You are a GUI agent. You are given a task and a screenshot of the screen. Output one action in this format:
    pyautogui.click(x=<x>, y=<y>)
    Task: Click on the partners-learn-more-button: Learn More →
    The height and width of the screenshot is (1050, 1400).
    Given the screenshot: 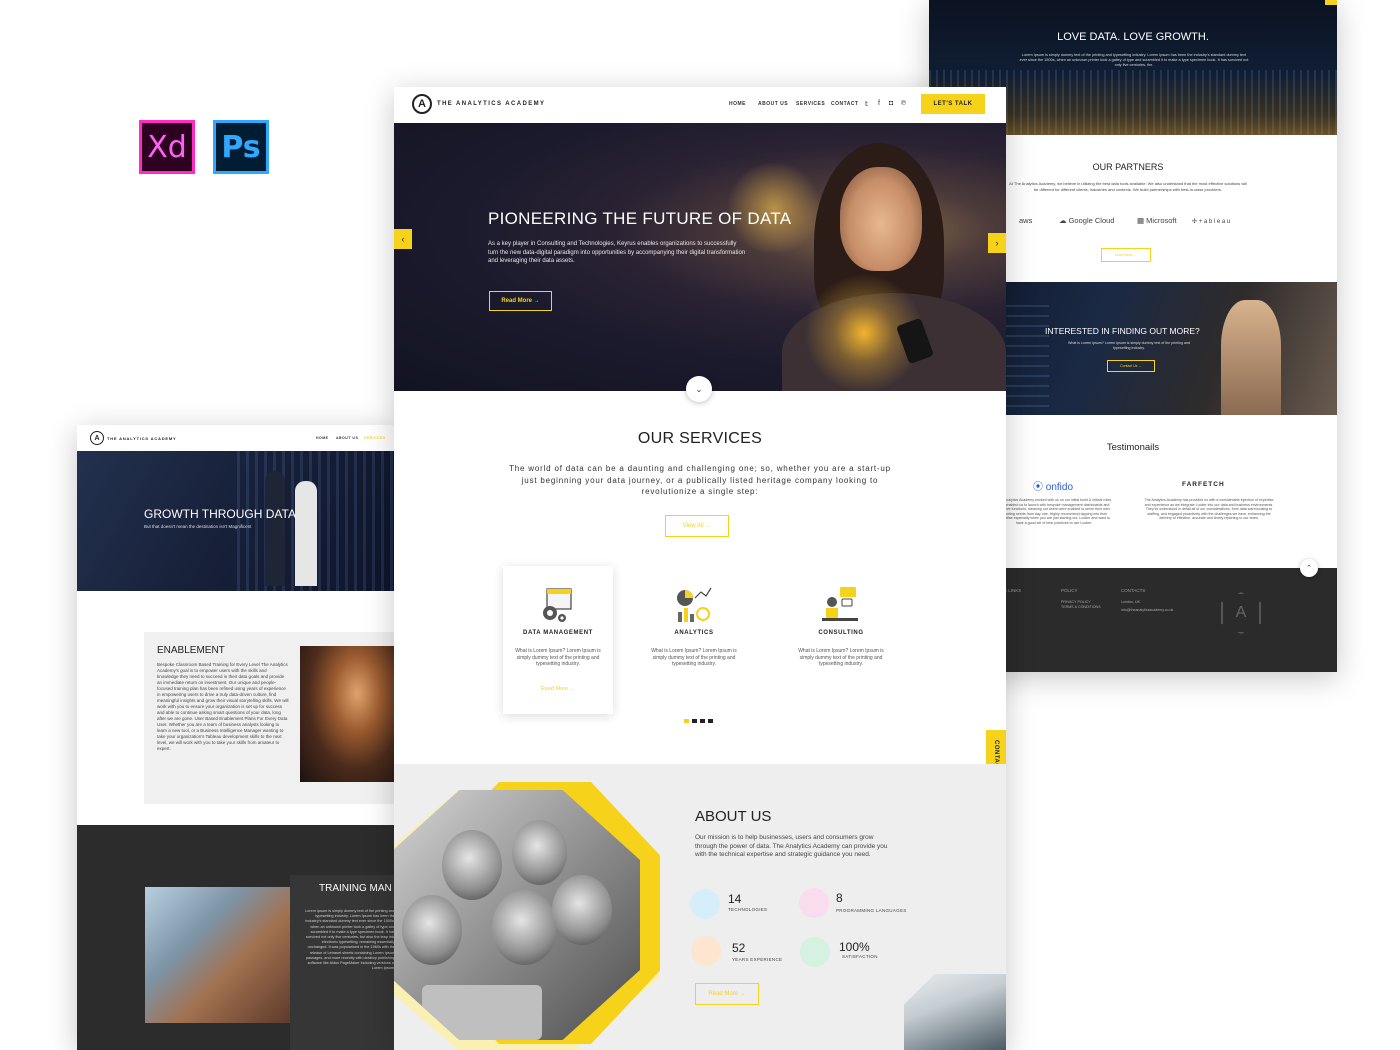 What is the action you would take?
    pyautogui.click(x=1126, y=255)
    